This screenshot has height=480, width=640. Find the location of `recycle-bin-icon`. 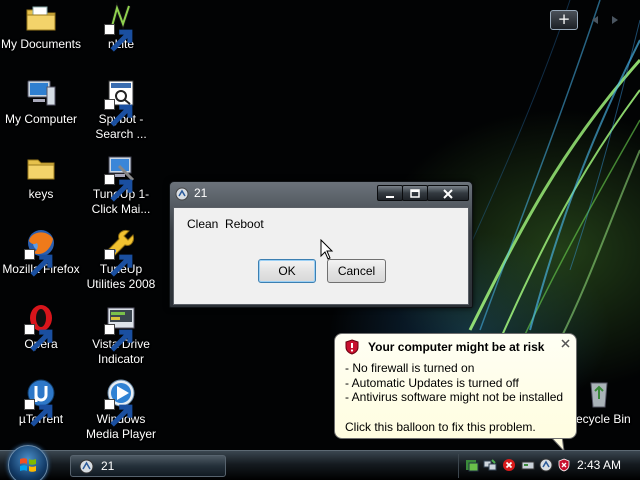

recycle-bin-icon is located at coordinates (599, 393).